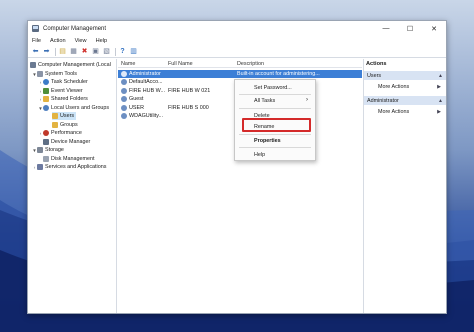  Describe the element at coordinates (376, 64) in the screenshot. I see `actions-header: Actions` at that location.